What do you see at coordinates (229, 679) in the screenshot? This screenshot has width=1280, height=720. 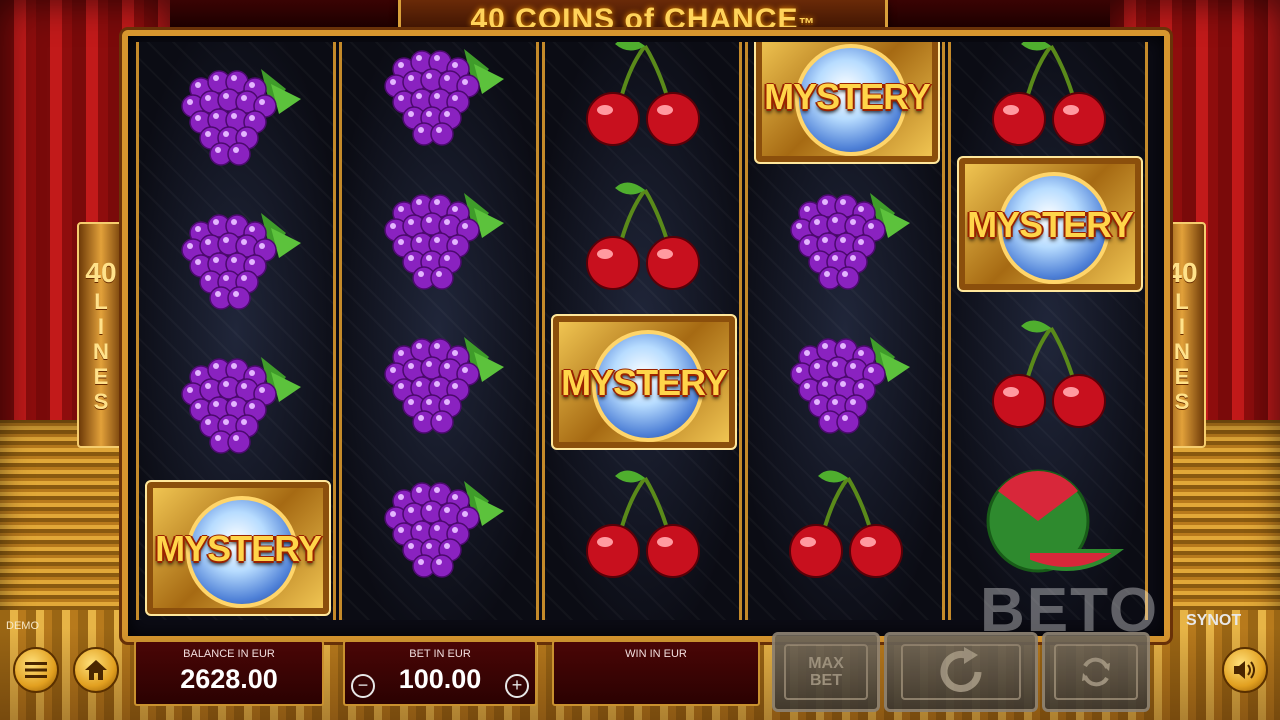 I see `balance-value: 2628.00` at bounding box center [229, 679].